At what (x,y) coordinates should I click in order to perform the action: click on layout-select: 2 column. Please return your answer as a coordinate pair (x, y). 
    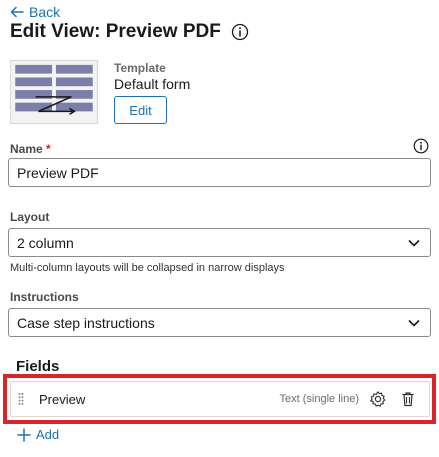
    Looking at the image, I should click on (219, 242).